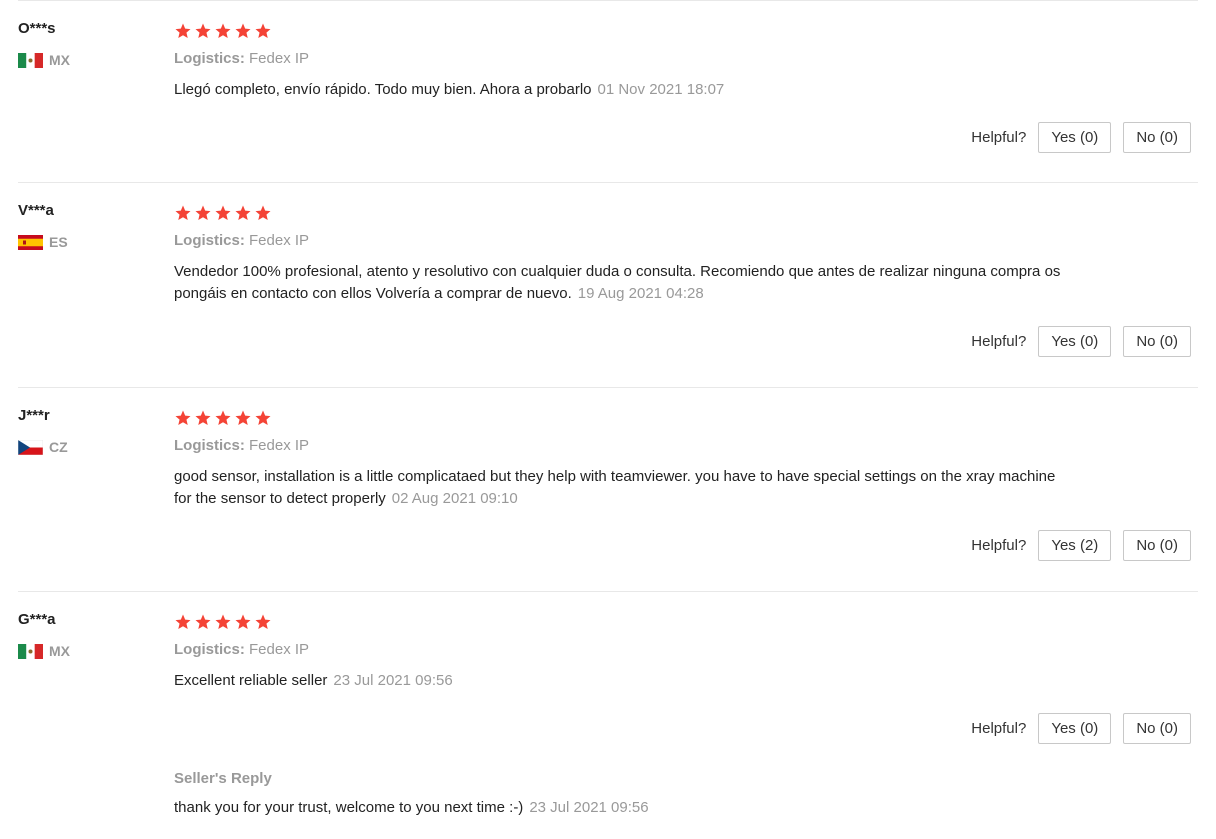 This screenshot has height=839, width=1216. I want to click on es-flag-icon, so click(30, 242).